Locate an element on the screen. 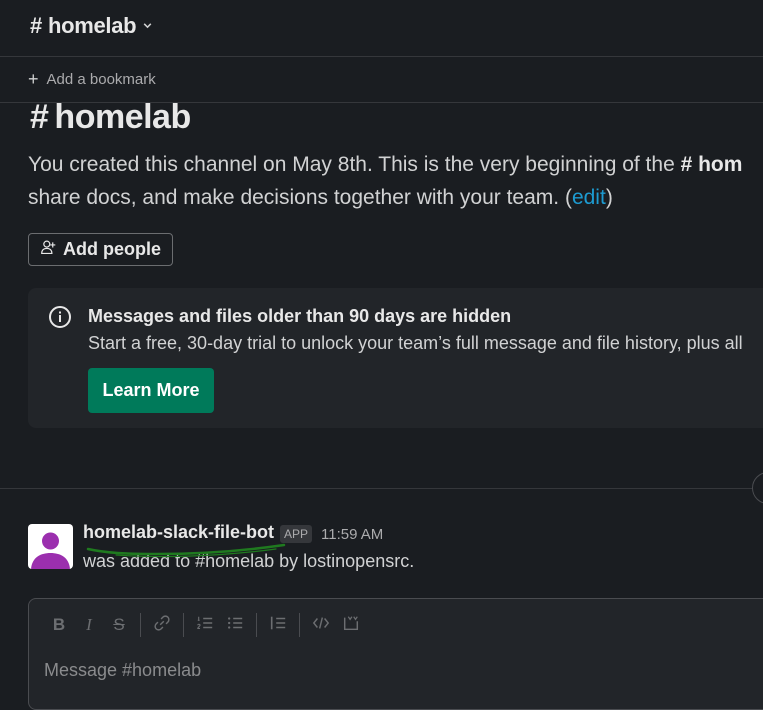 Image resolution: width=763 pixels, height=710 pixels. divider-date-pill is located at coordinates (757, 488).